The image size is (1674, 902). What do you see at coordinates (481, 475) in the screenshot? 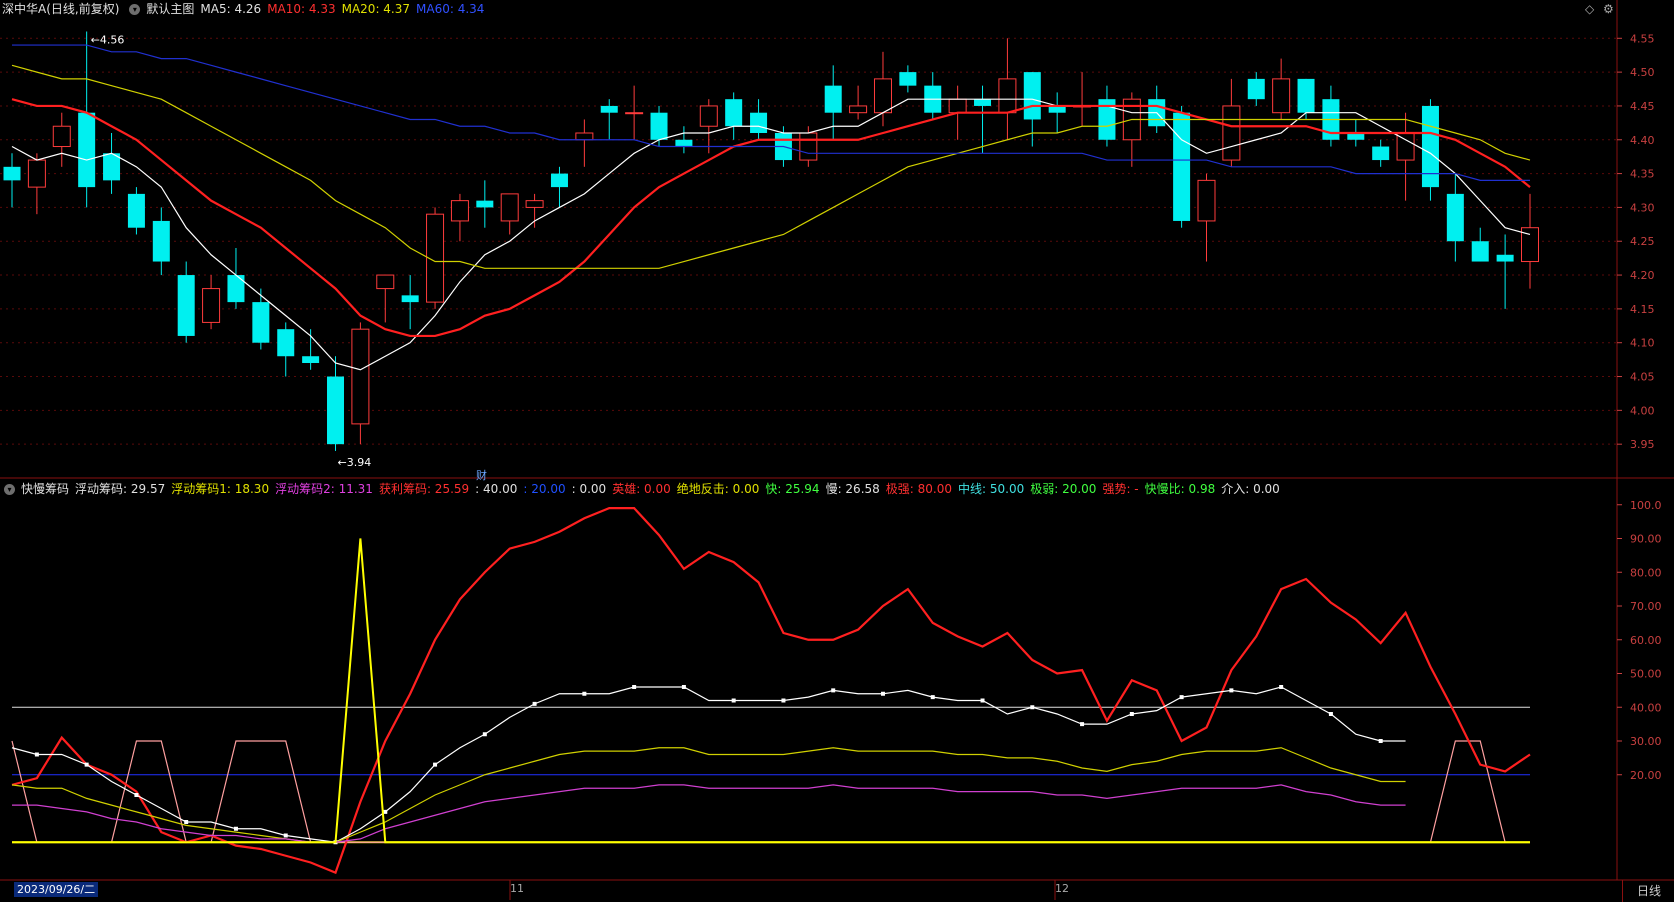
I see `finance-marker: 财` at bounding box center [481, 475].